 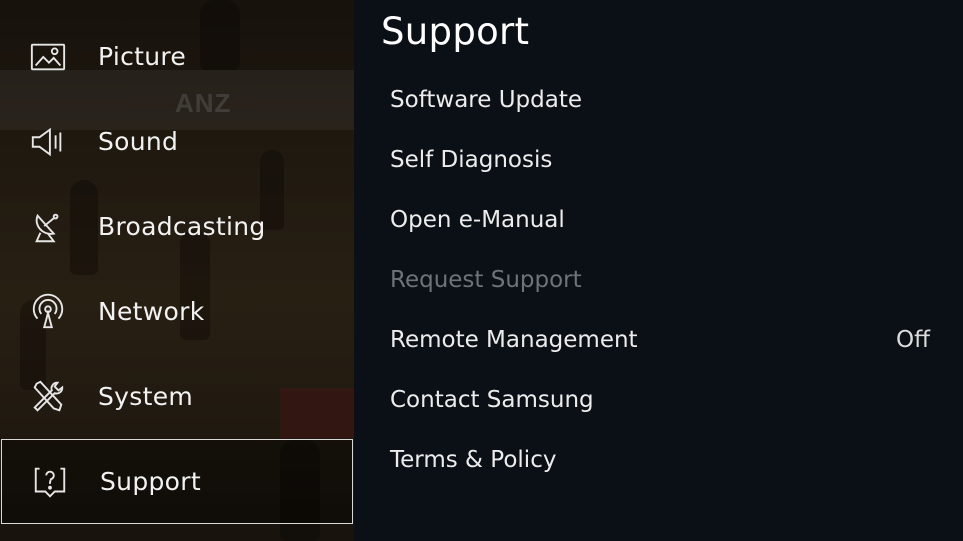 I want to click on menu-item-label: Sound, so click(x=138, y=141).